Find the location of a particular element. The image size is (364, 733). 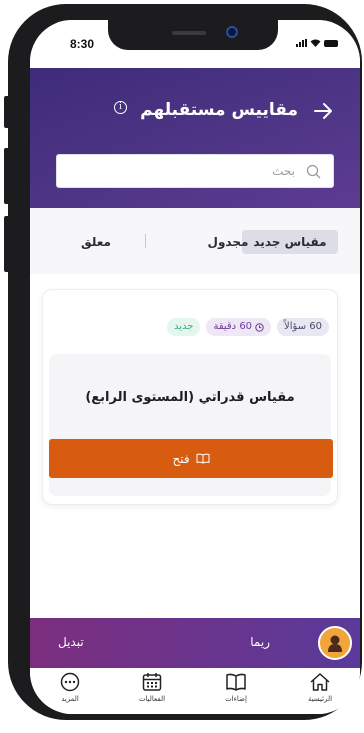

questions-badge: 60 سؤالاً is located at coordinates (303, 327).